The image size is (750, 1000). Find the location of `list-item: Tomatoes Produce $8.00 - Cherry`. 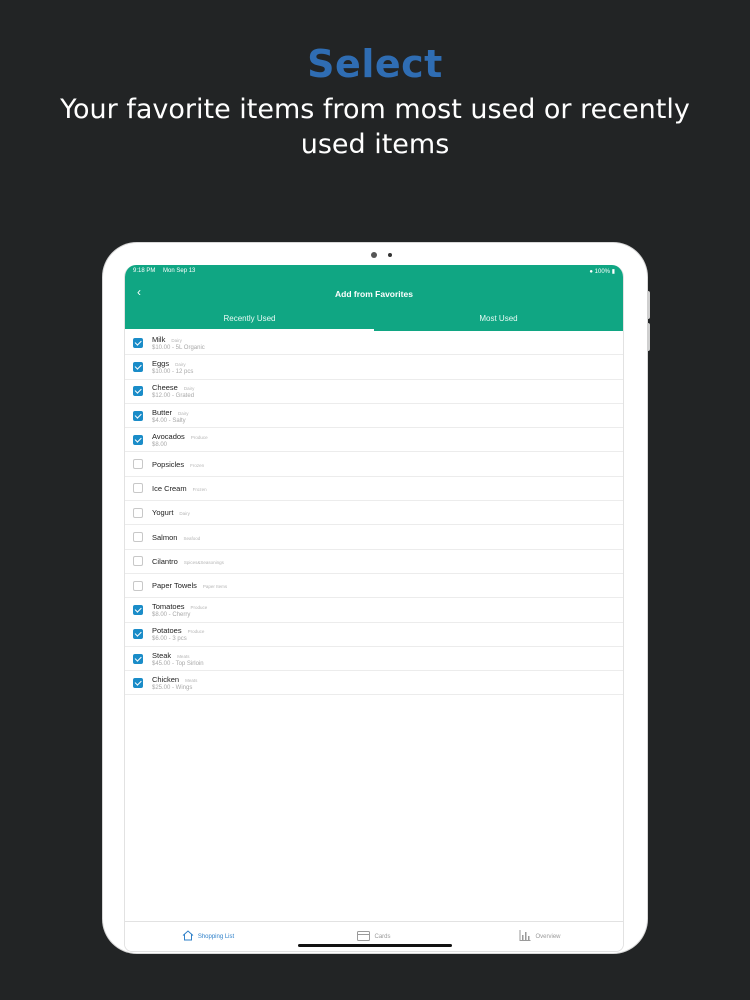

list-item: Tomatoes Produce $8.00 - Cherry is located at coordinates (374, 610).